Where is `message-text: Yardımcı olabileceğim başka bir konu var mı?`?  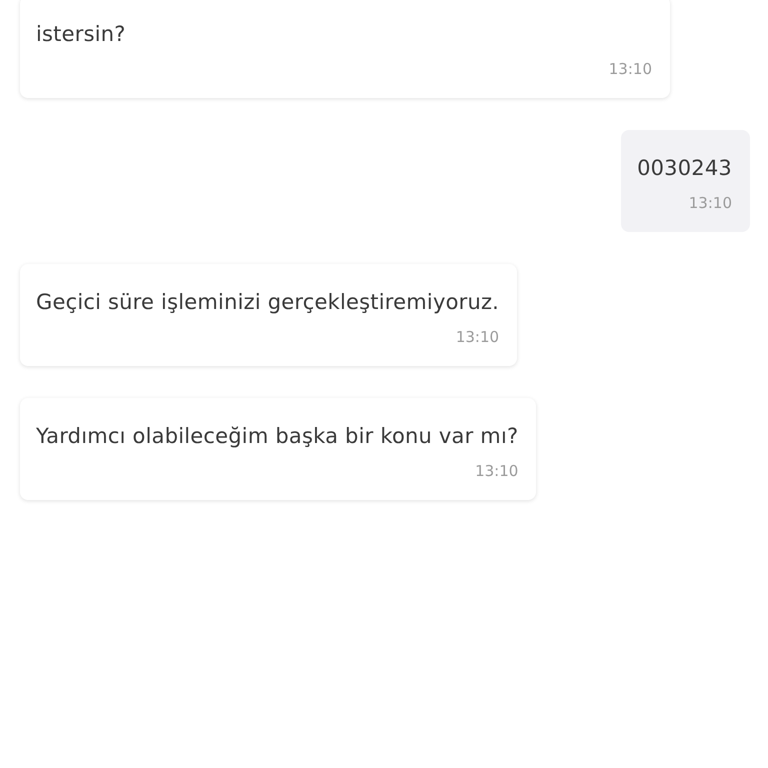
message-text: Yardımcı olabileceğim başka bir konu var mı? is located at coordinates (277, 436).